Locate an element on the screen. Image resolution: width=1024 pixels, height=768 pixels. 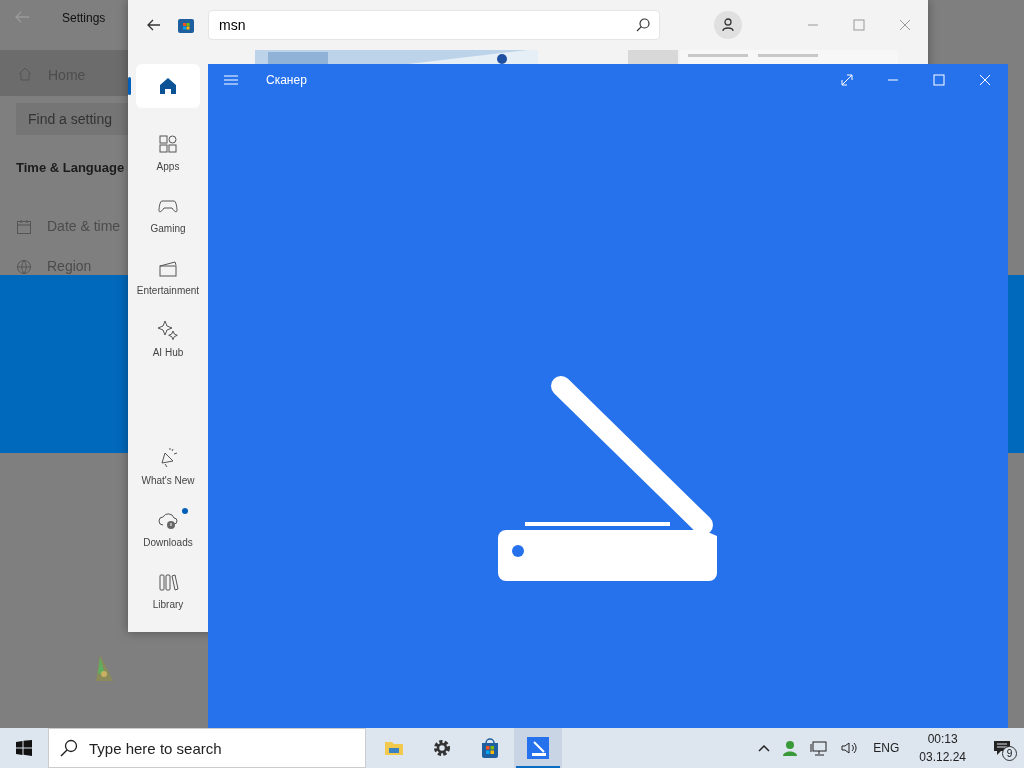
search-icon is located at coordinates (643, 25).